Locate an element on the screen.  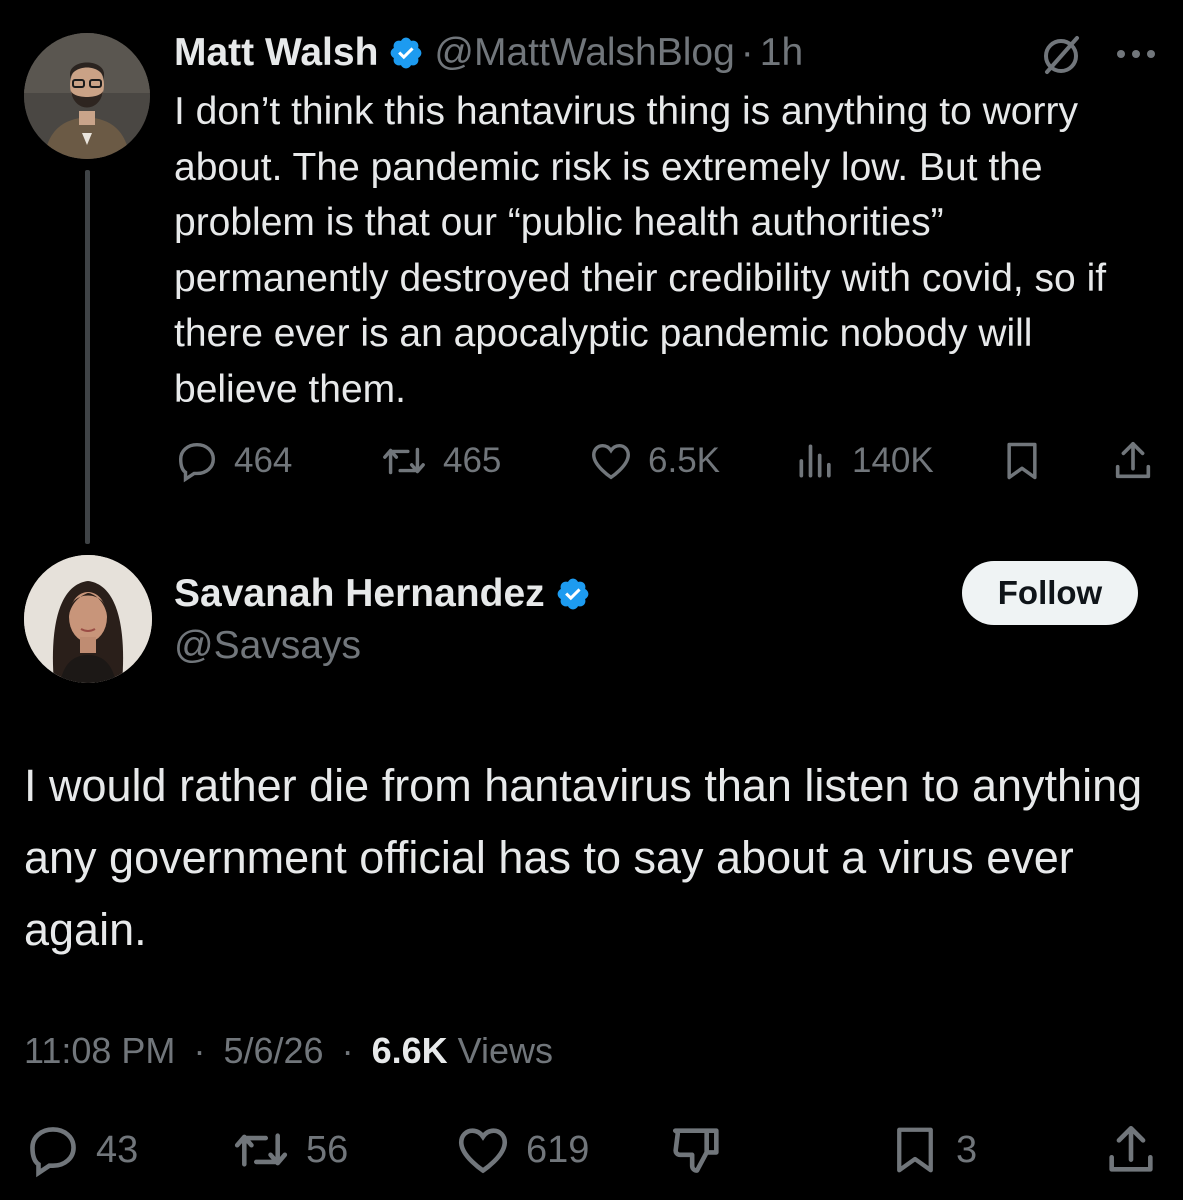
reply-views-count: 6.6K is located at coordinates (409, 1050).